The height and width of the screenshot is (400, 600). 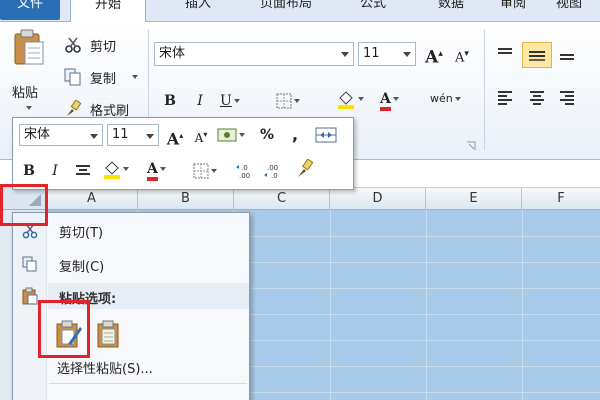 What do you see at coordinates (227, 135) in the screenshot?
I see `currency-icon` at bounding box center [227, 135].